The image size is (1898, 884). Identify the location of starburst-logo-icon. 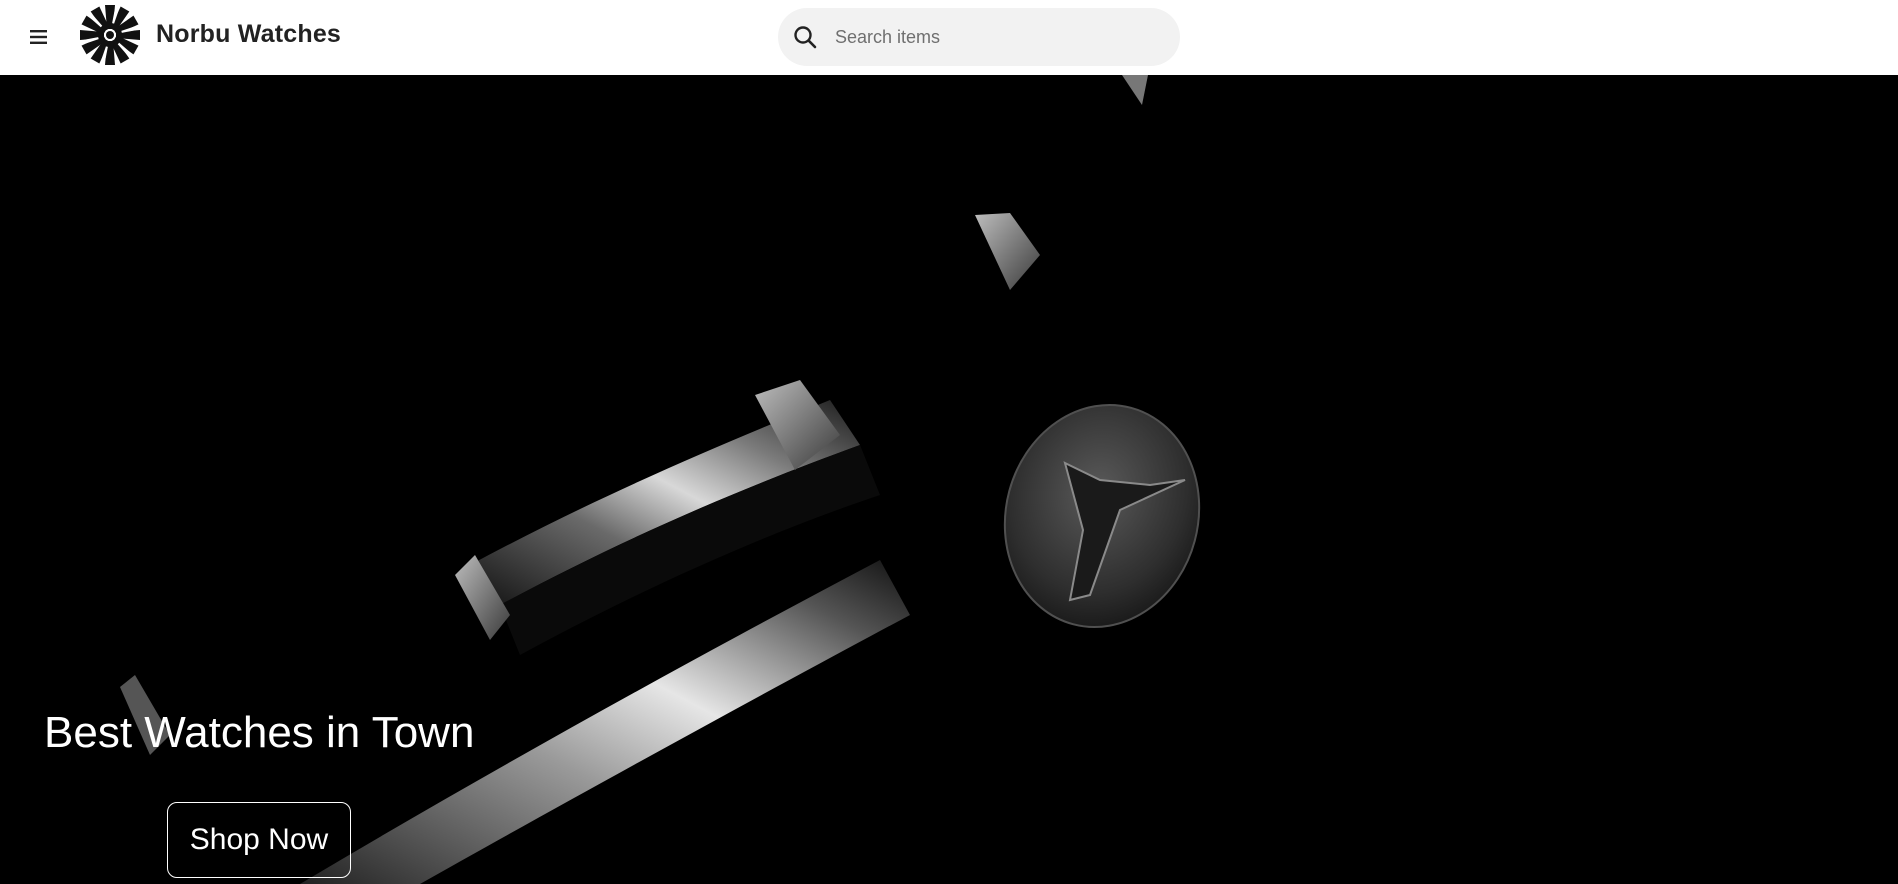
(110, 35).